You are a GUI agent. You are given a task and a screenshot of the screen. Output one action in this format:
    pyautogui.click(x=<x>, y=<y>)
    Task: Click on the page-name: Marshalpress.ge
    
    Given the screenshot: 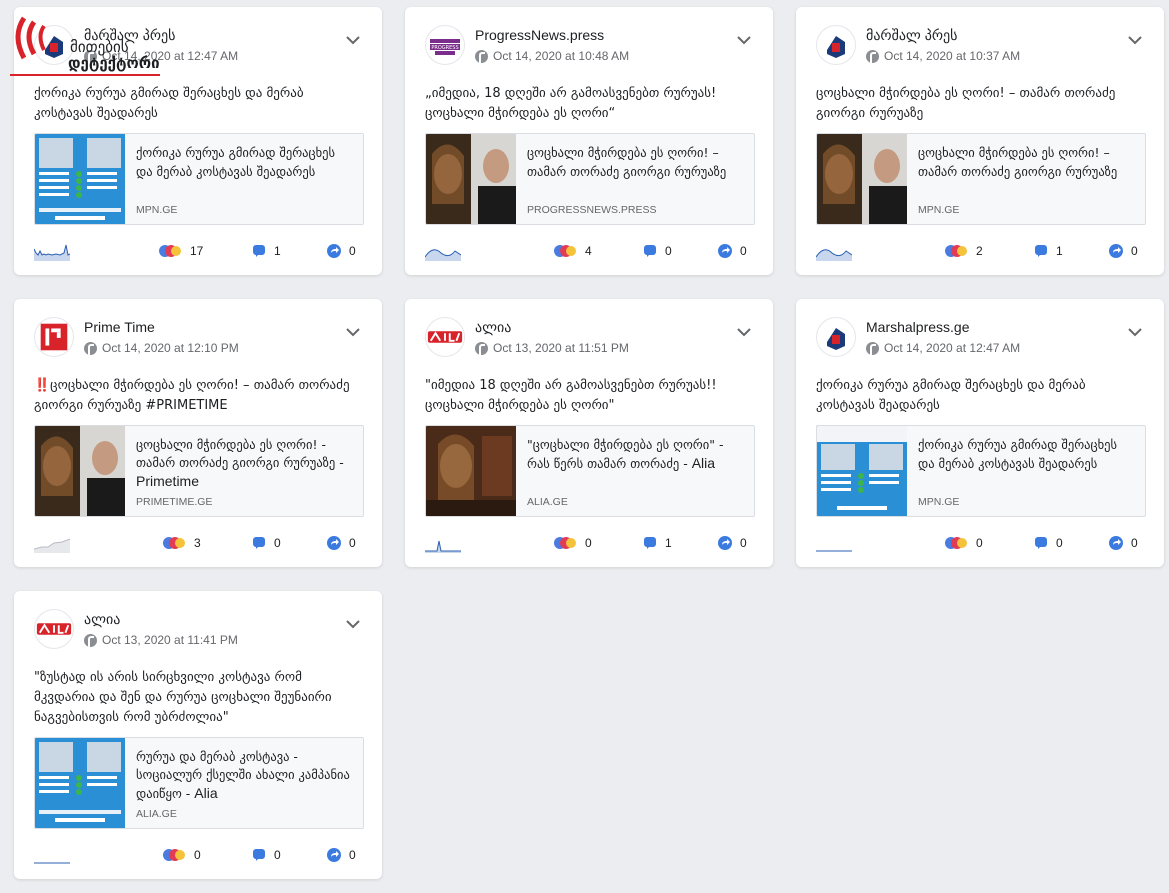 What is the action you would take?
    pyautogui.click(x=918, y=327)
    